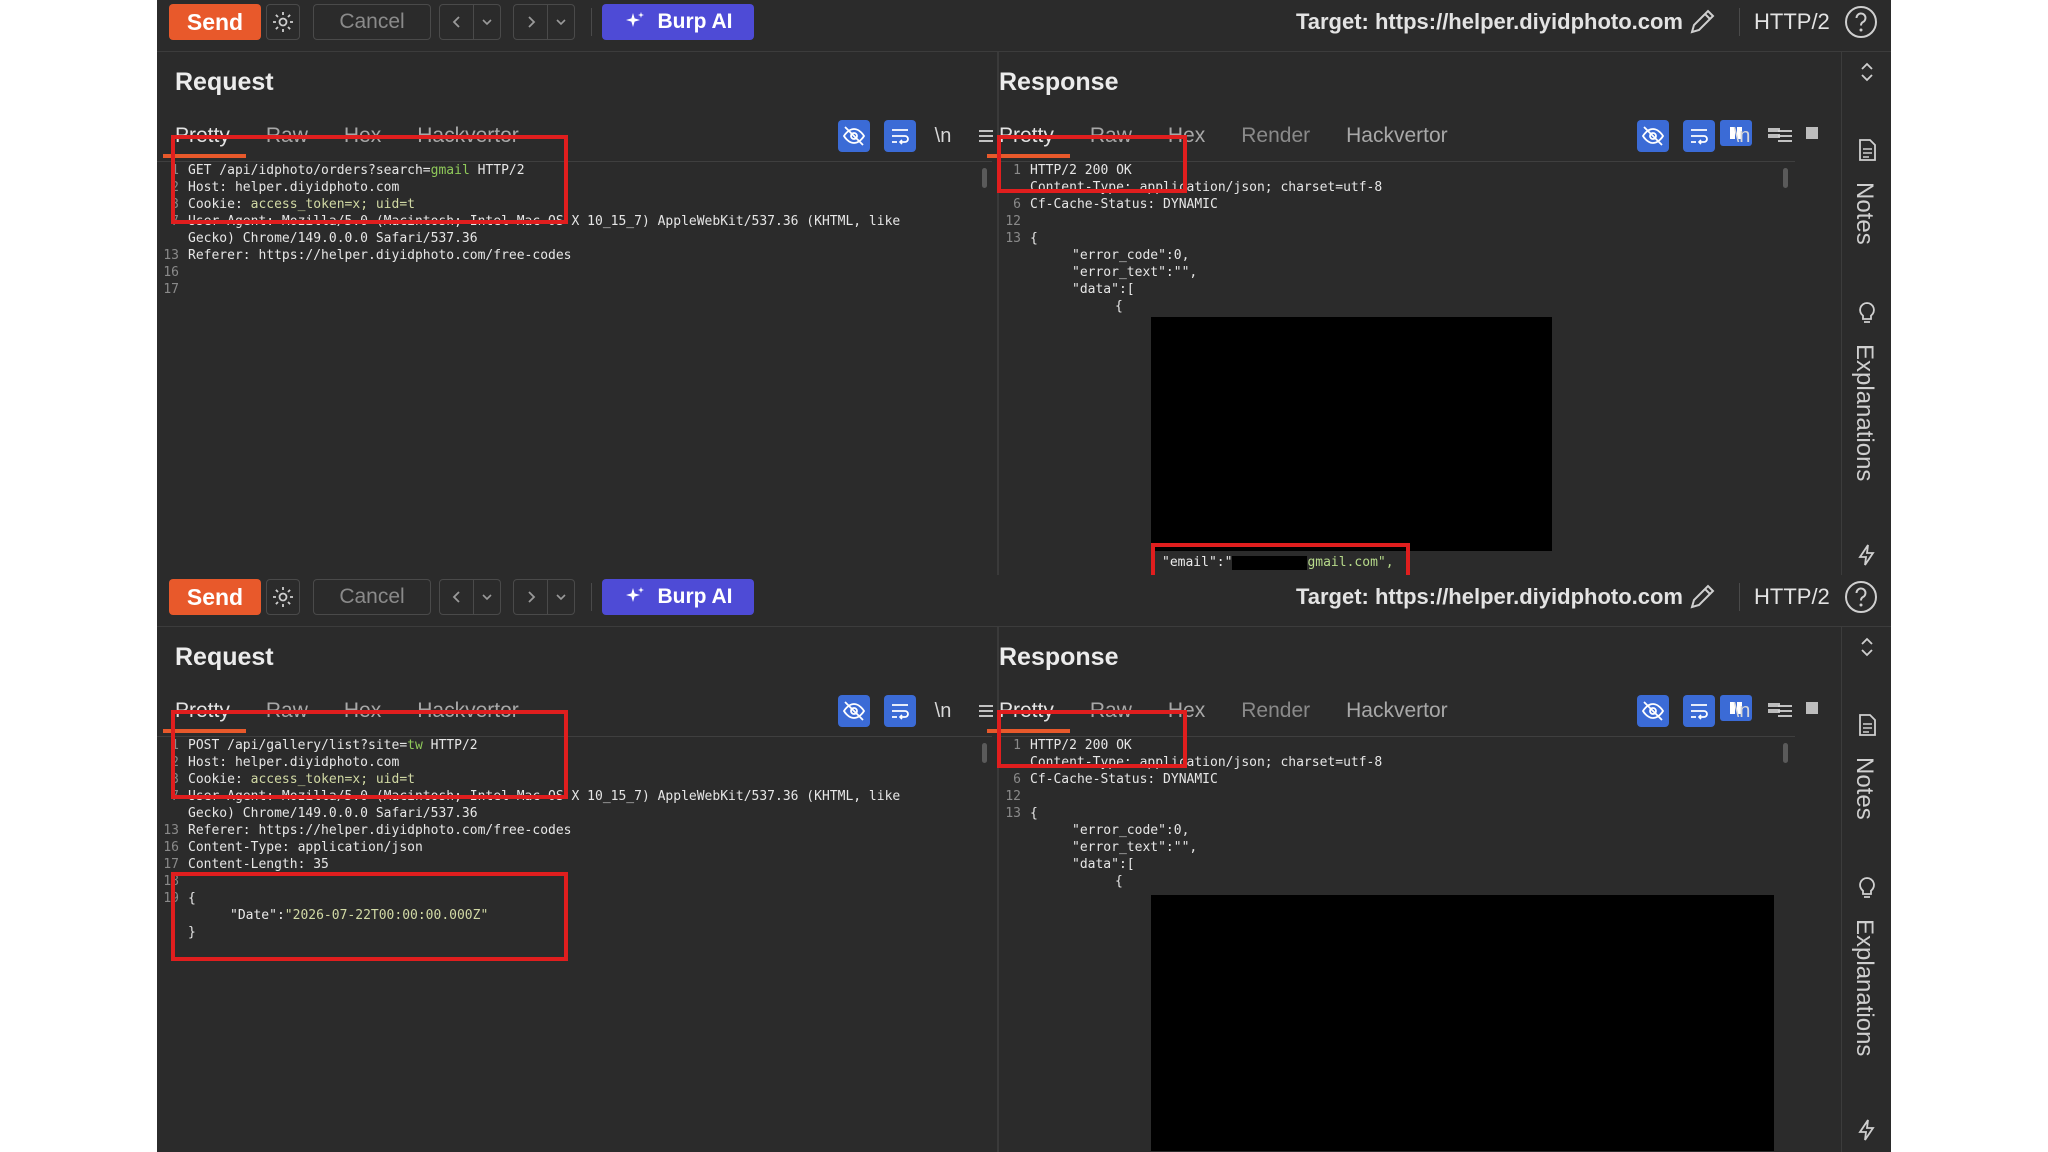 Image resolution: width=2048 pixels, height=1152 pixels. Describe the element at coordinates (175, 204) in the screenshot. I see `line-number: 3` at that location.